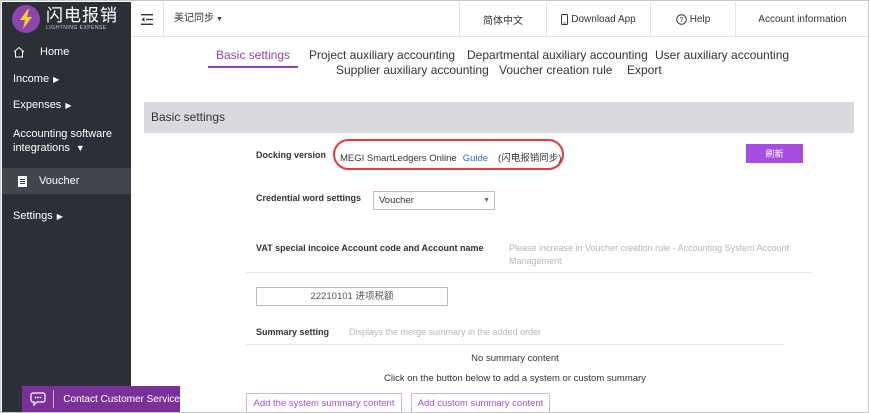 The height and width of the screenshot is (413, 869). Describe the element at coordinates (55, 52) in the screenshot. I see `sidebar-item-label: Home` at that location.